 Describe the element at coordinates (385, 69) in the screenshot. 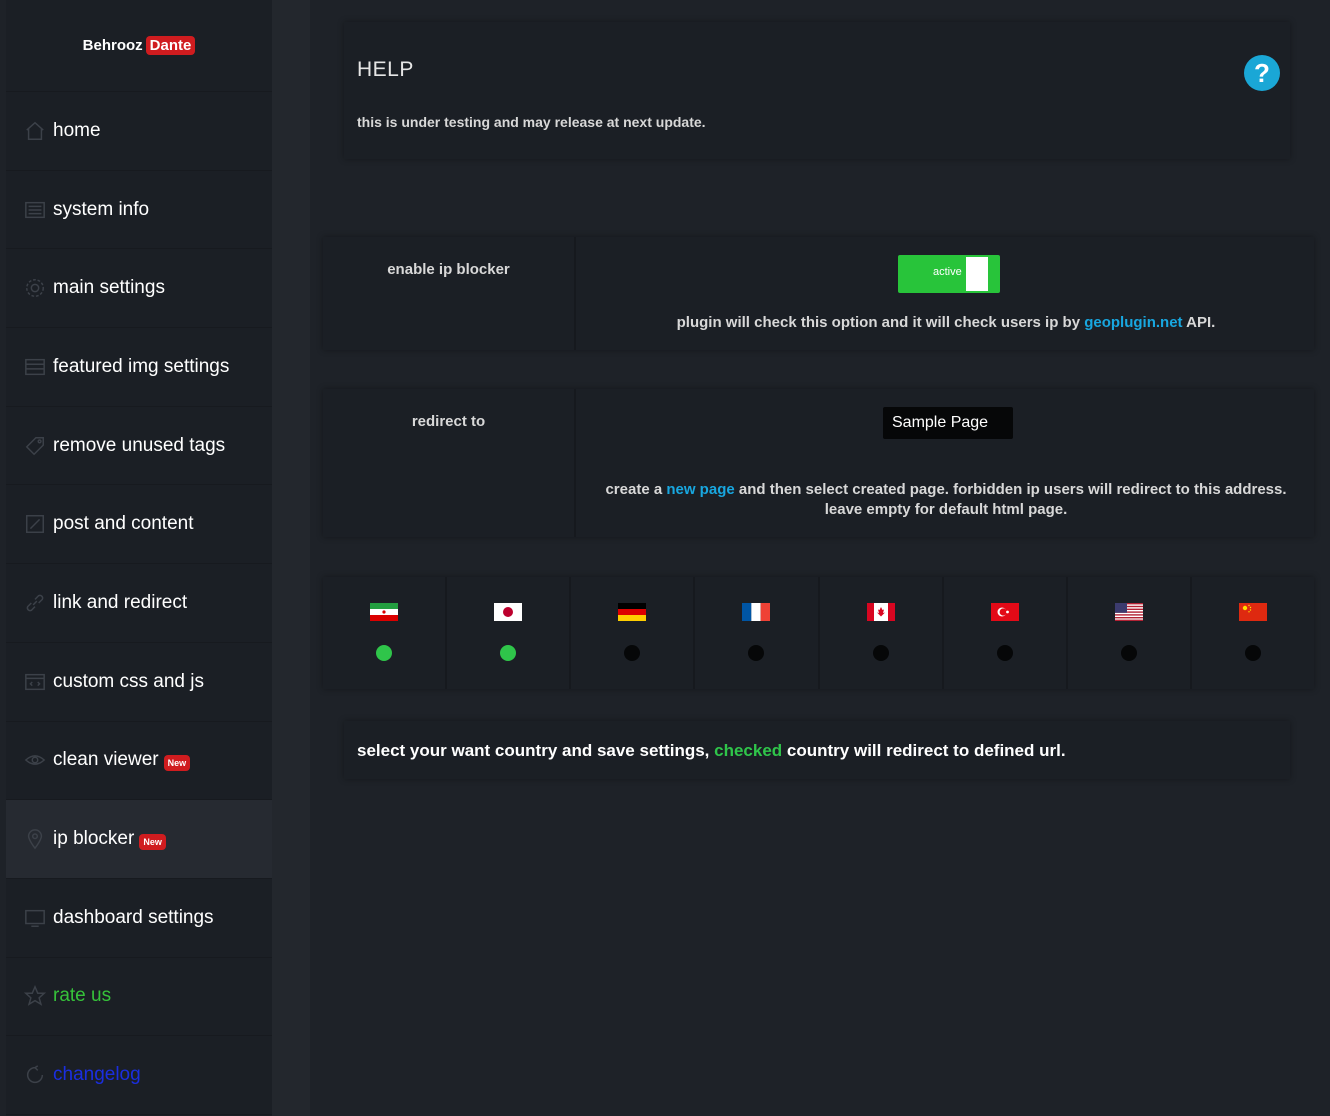

I see `help-title: HELP` at that location.